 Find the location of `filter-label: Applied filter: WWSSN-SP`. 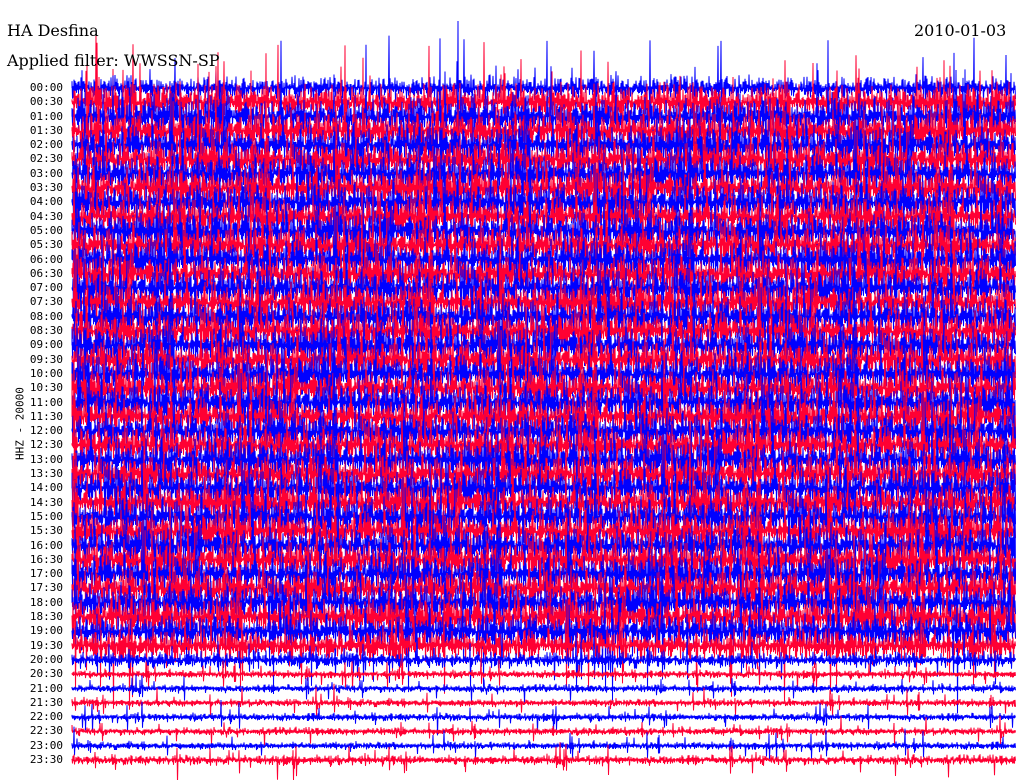

filter-label: Applied filter: WWSSN-SP is located at coordinates (113, 60).